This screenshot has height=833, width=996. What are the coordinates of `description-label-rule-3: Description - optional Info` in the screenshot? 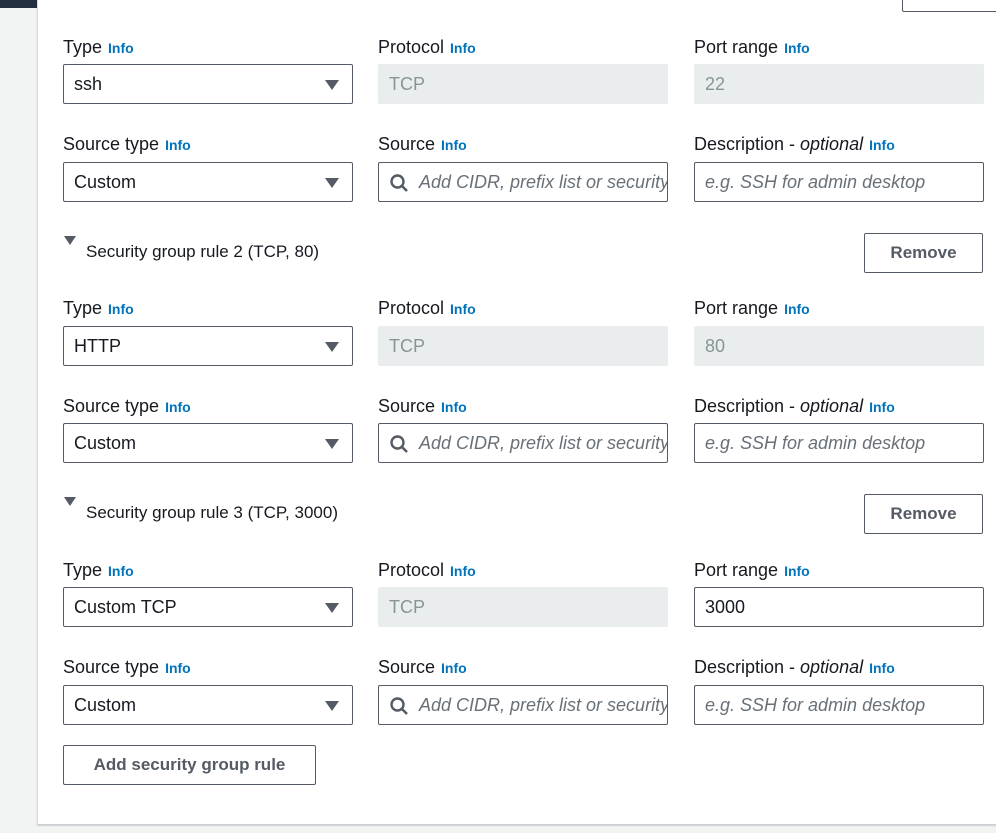 It's located at (794, 667).